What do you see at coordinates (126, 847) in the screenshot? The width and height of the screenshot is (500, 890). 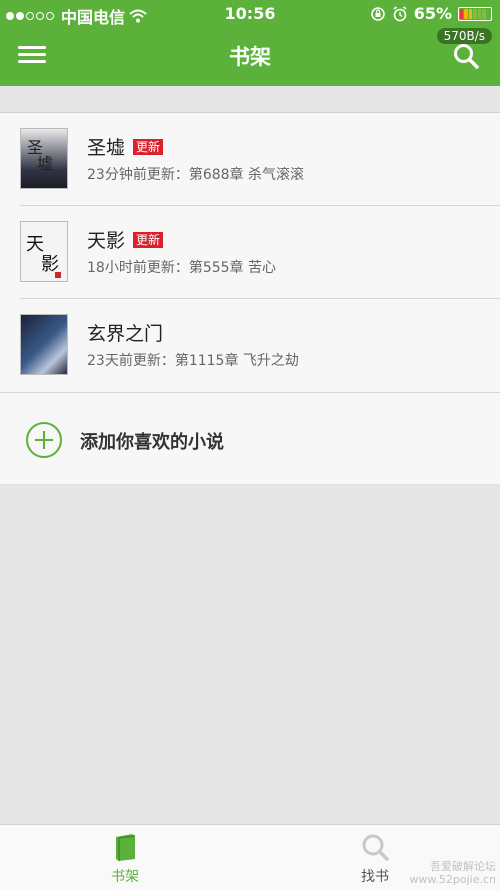 I see `book-icon` at bounding box center [126, 847].